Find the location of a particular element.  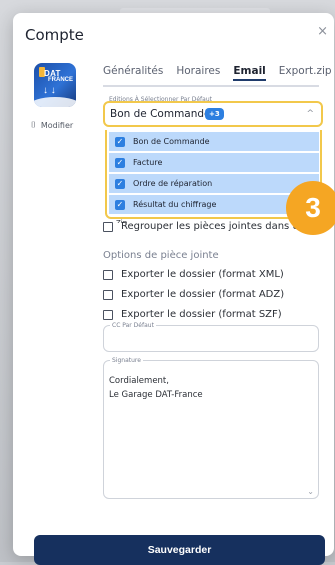

editions-select: Bon de Commande +3 ^ is located at coordinates (213, 114).